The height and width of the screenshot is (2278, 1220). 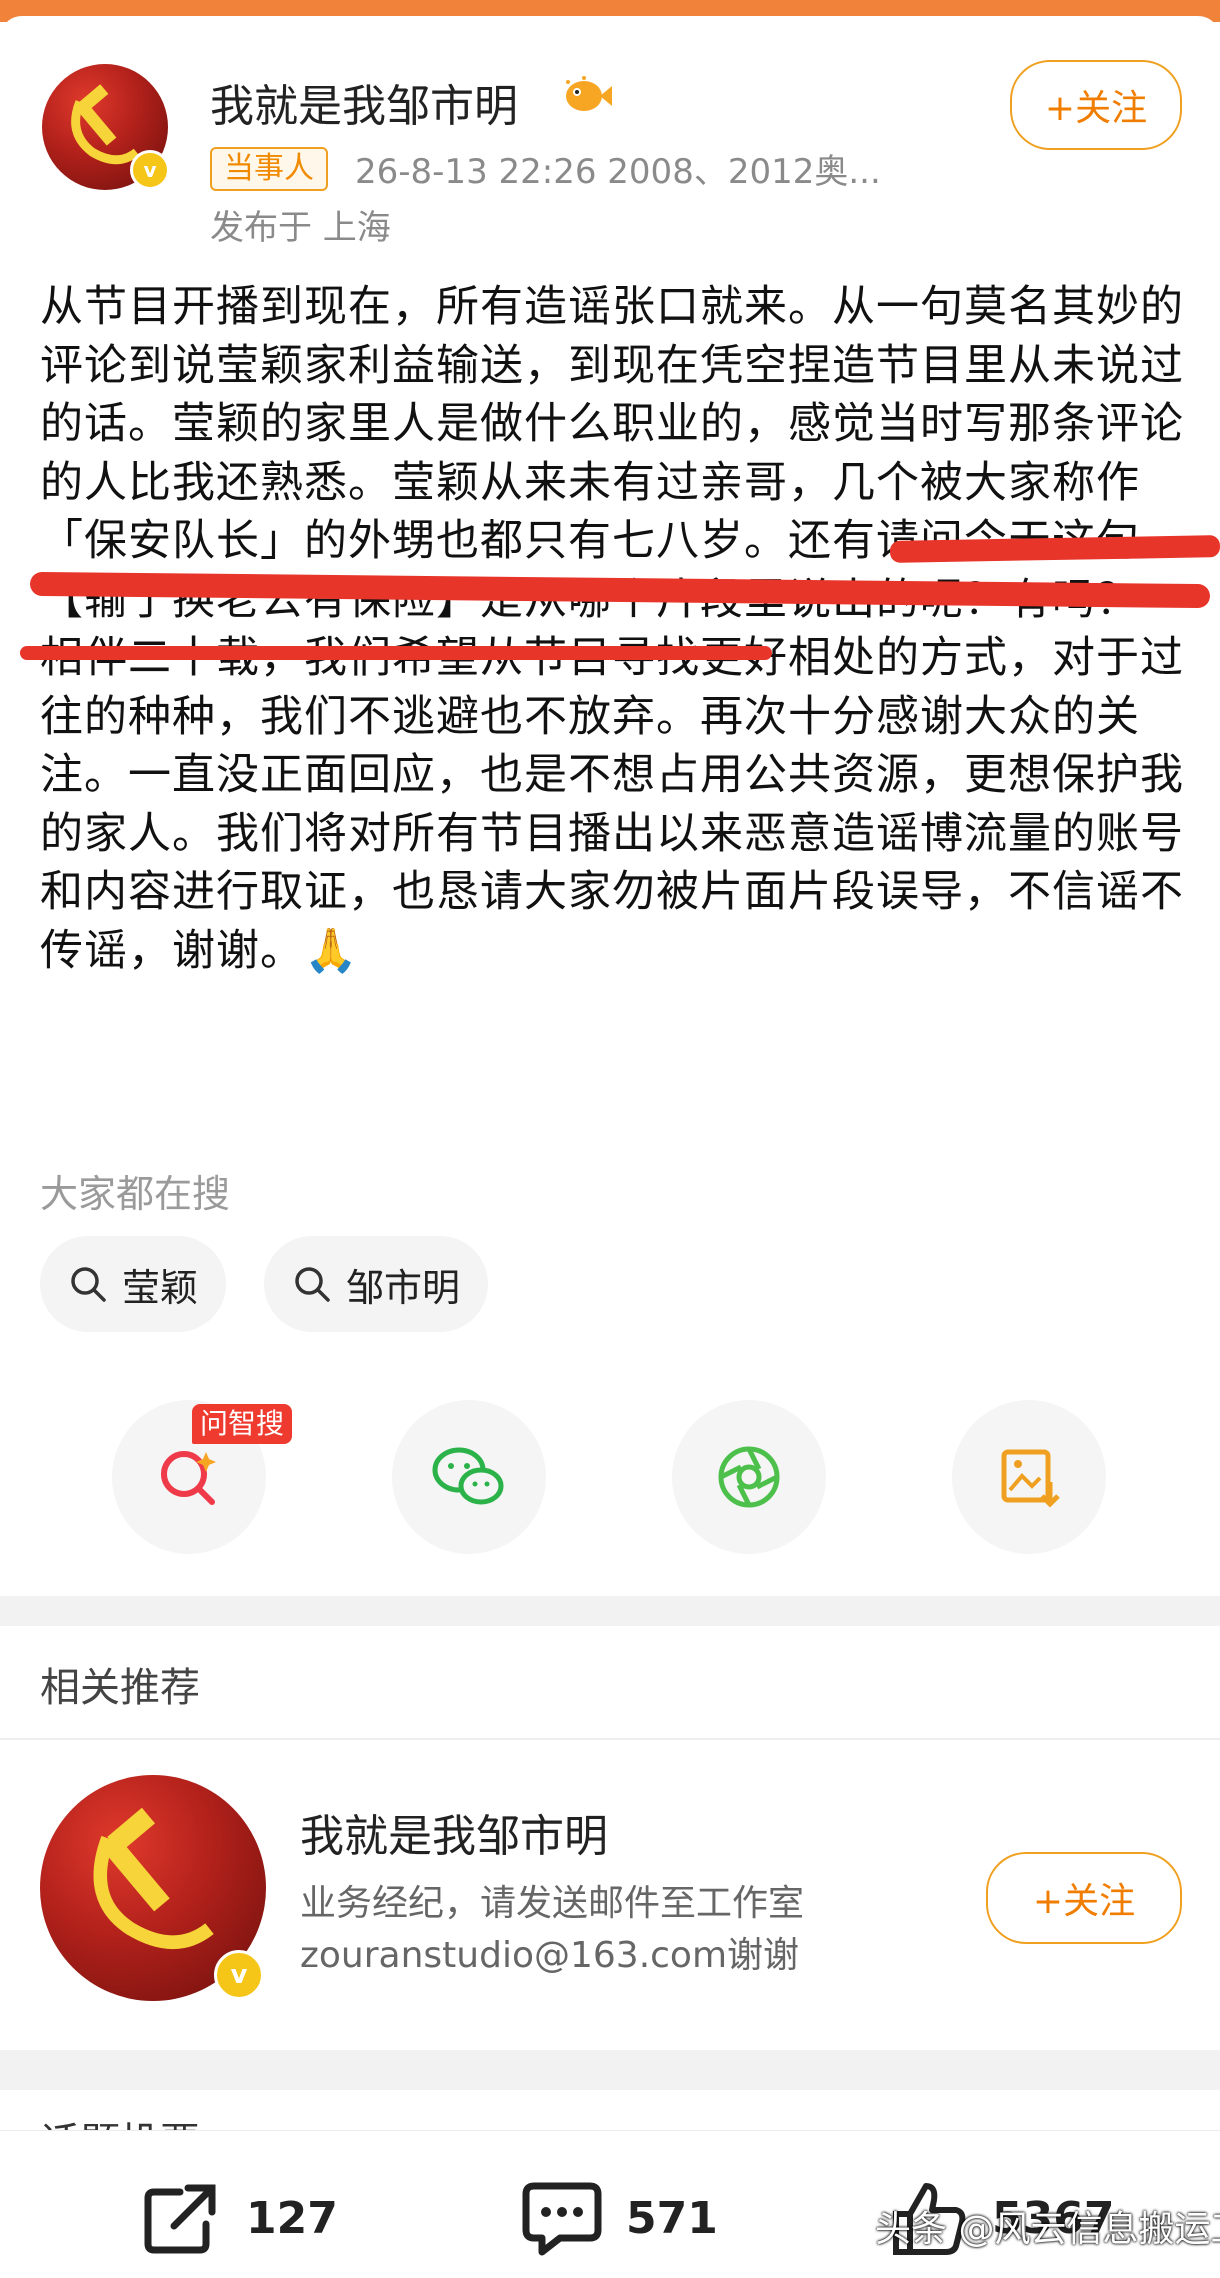 I want to click on share-icon, so click(x=180, y=2219).